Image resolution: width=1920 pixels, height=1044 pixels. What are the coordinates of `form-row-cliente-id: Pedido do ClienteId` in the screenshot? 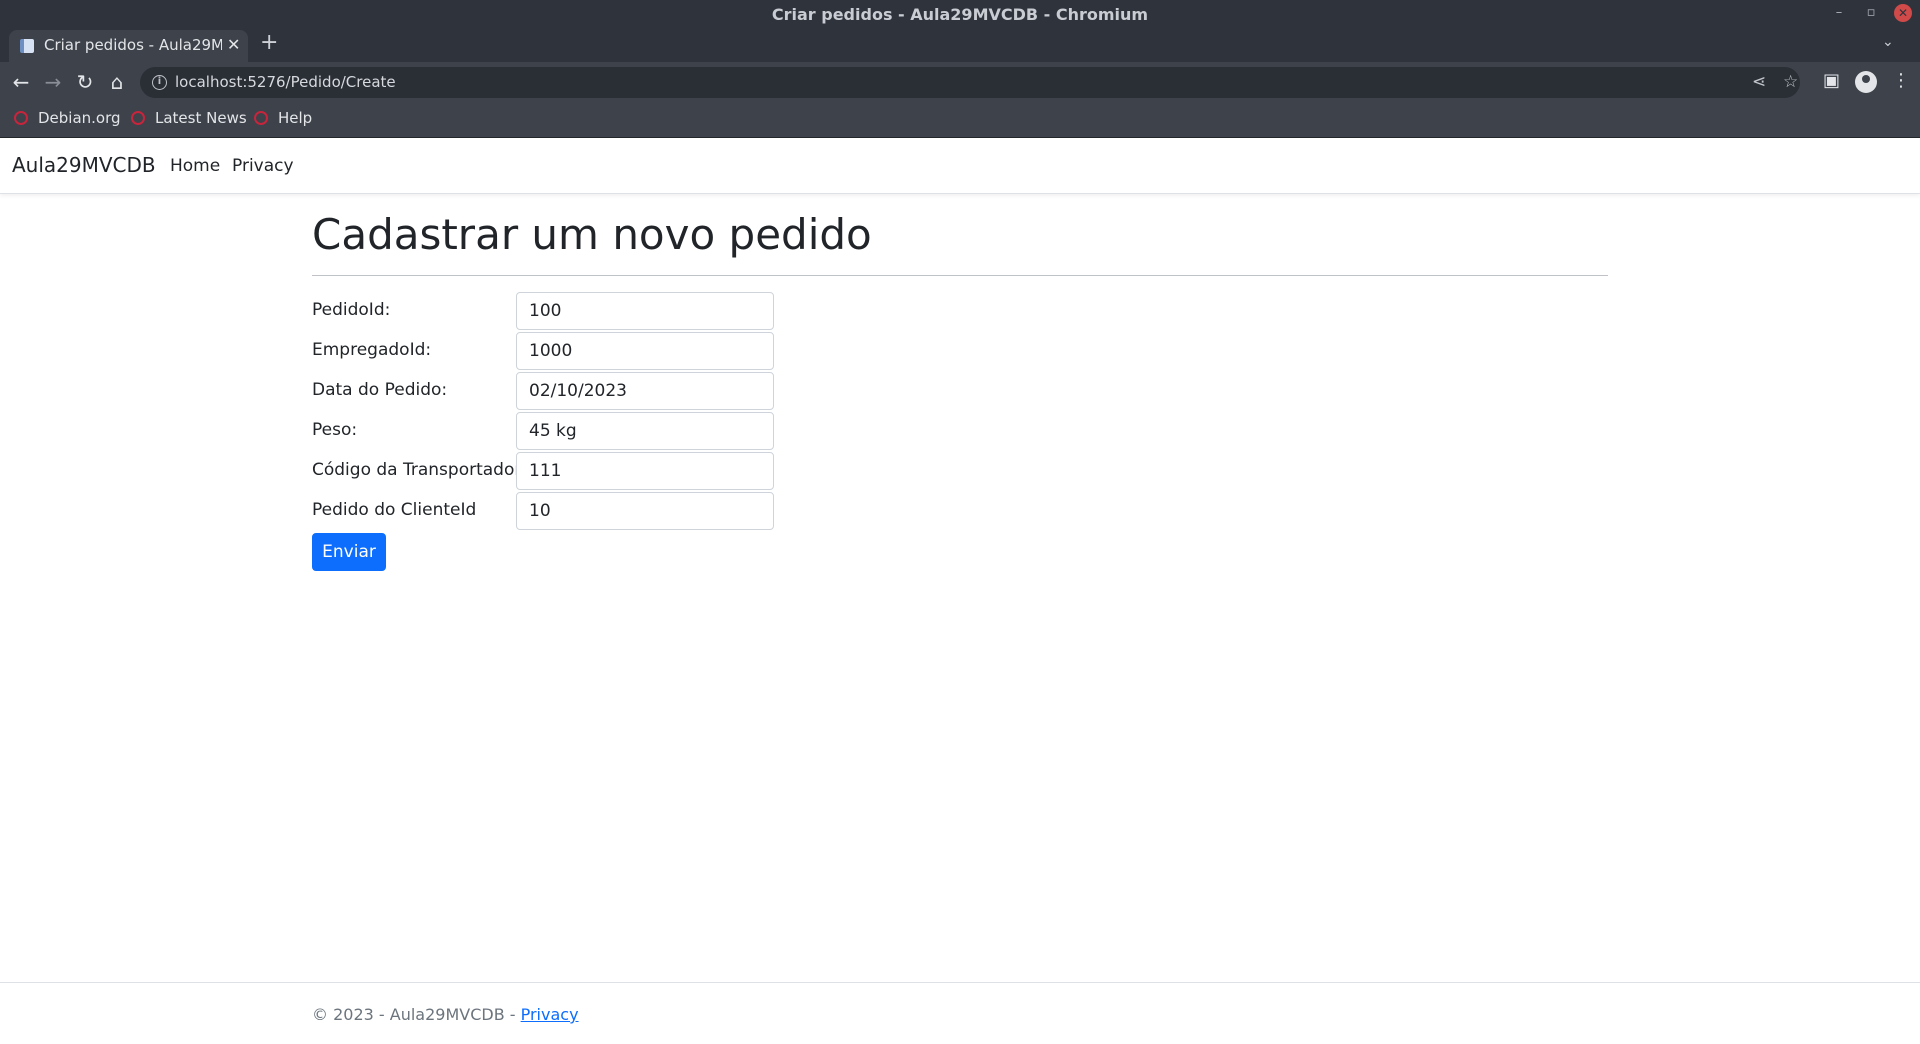 It's located at (562, 511).